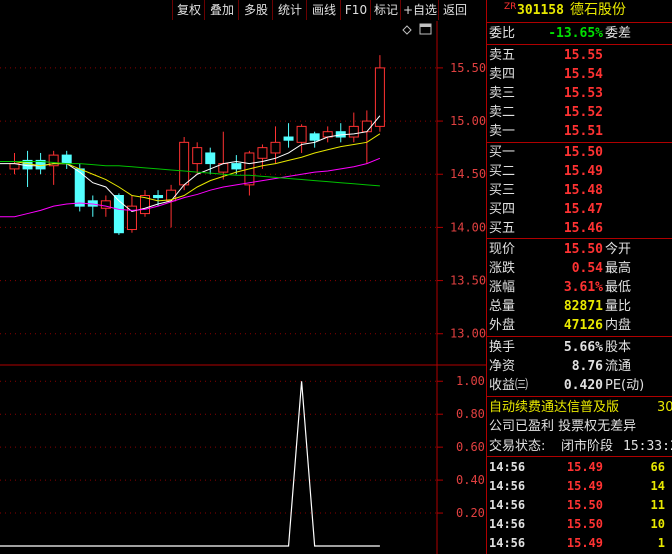 The width and height of the screenshot is (672, 554). I want to click on ask-label: 卖四, so click(502, 74).